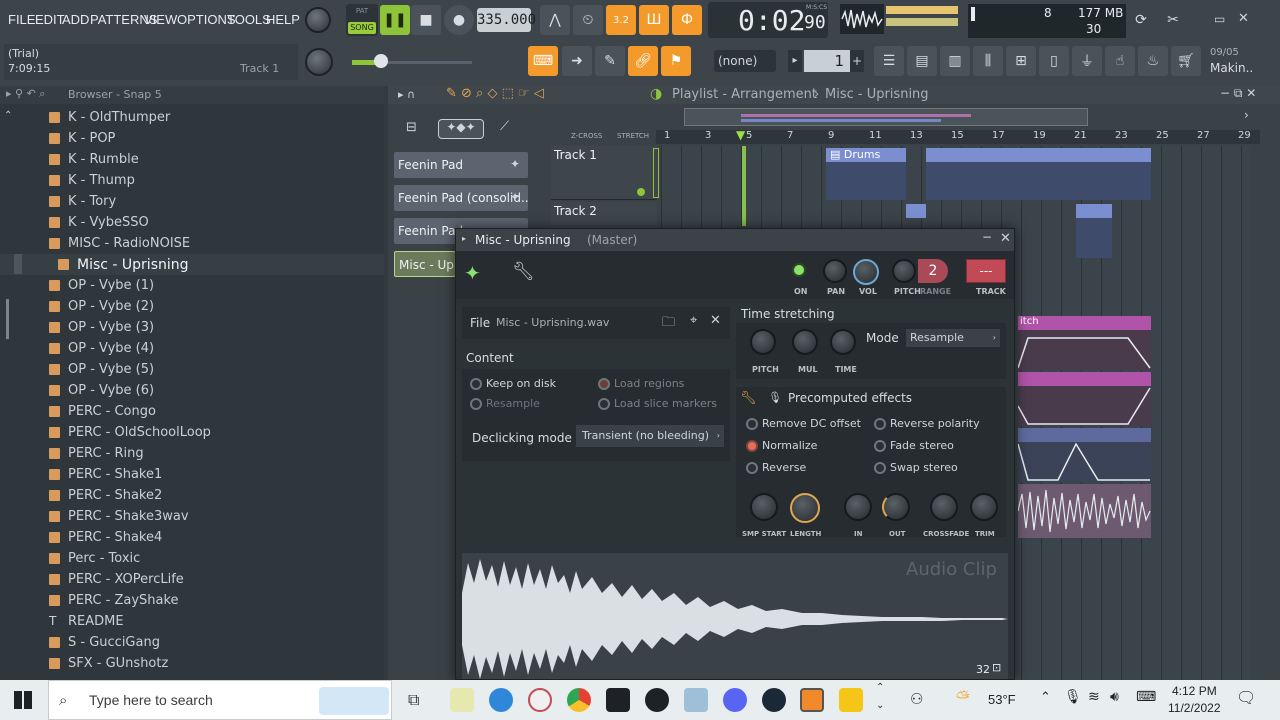  Describe the element at coordinates (1146, 697) in the screenshot. I see `keyboard-icon: ⌨` at that location.